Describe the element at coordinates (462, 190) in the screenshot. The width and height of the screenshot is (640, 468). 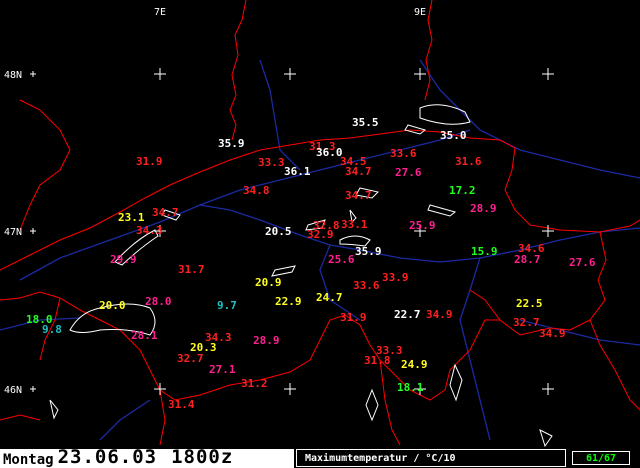
I see `station-value: 17.2` at that location.